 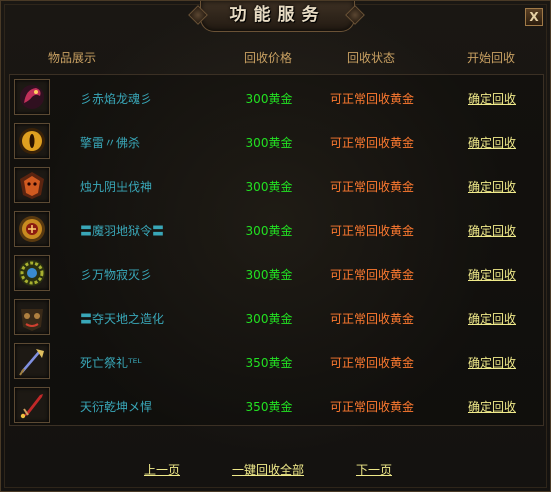 What do you see at coordinates (374, 469) in the screenshot?
I see `next-page-link: 下一页` at bounding box center [374, 469].